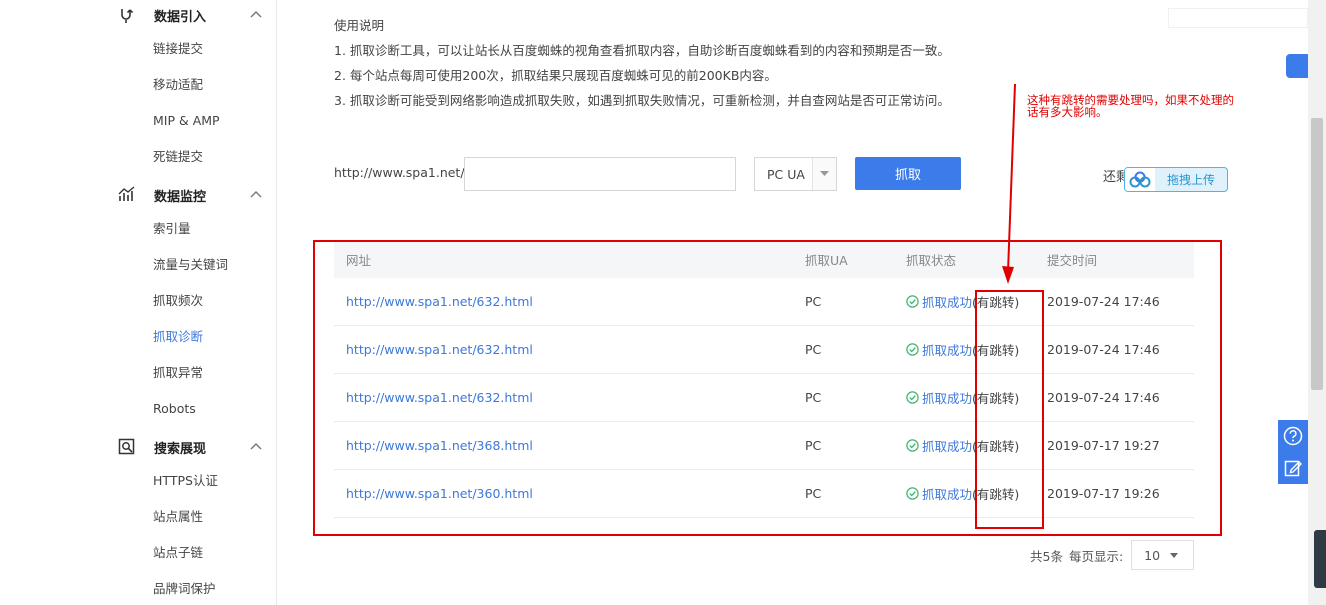  I want to click on fetch-button: 抓取, so click(908, 173).